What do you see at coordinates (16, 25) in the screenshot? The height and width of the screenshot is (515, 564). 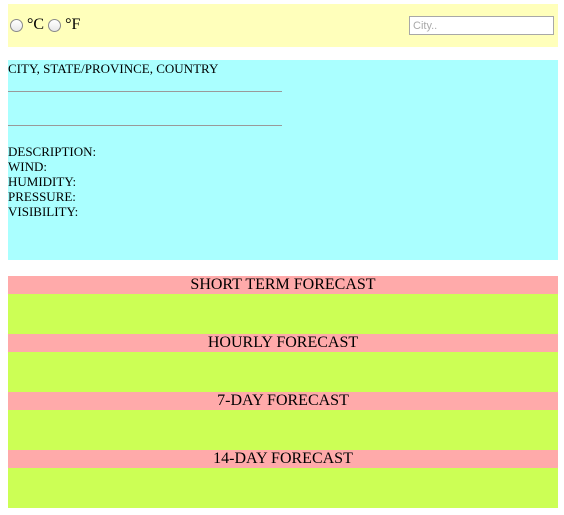 I see `celsius-radio` at bounding box center [16, 25].